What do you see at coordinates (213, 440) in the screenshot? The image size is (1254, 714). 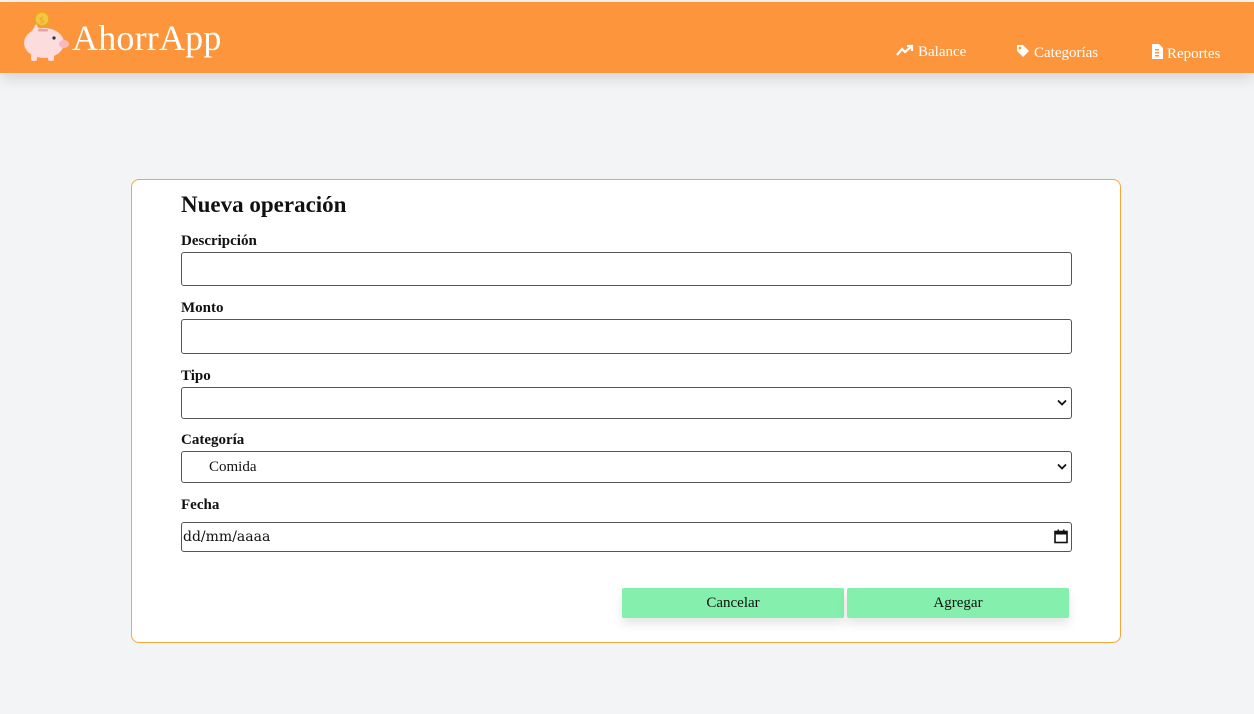 I see `category-label: Categoría` at bounding box center [213, 440].